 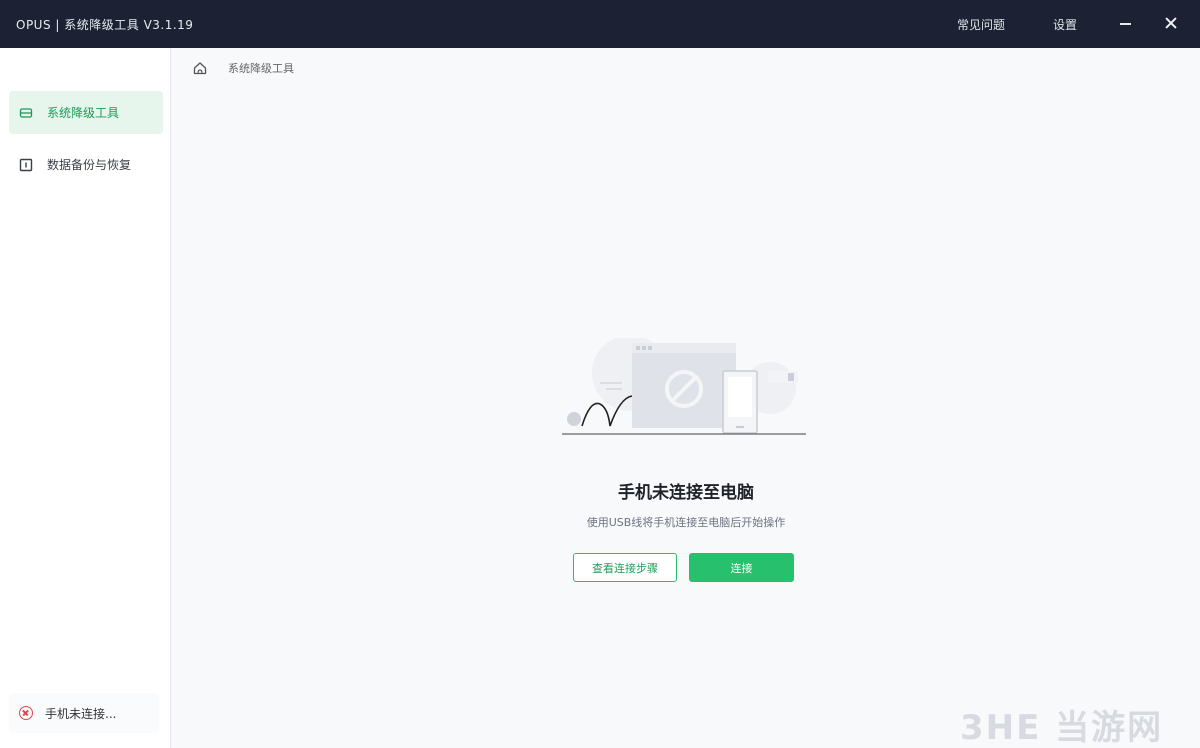 What do you see at coordinates (89, 165) in the screenshot?
I see `sidebar-item-label: 数据备份与恢复` at bounding box center [89, 165].